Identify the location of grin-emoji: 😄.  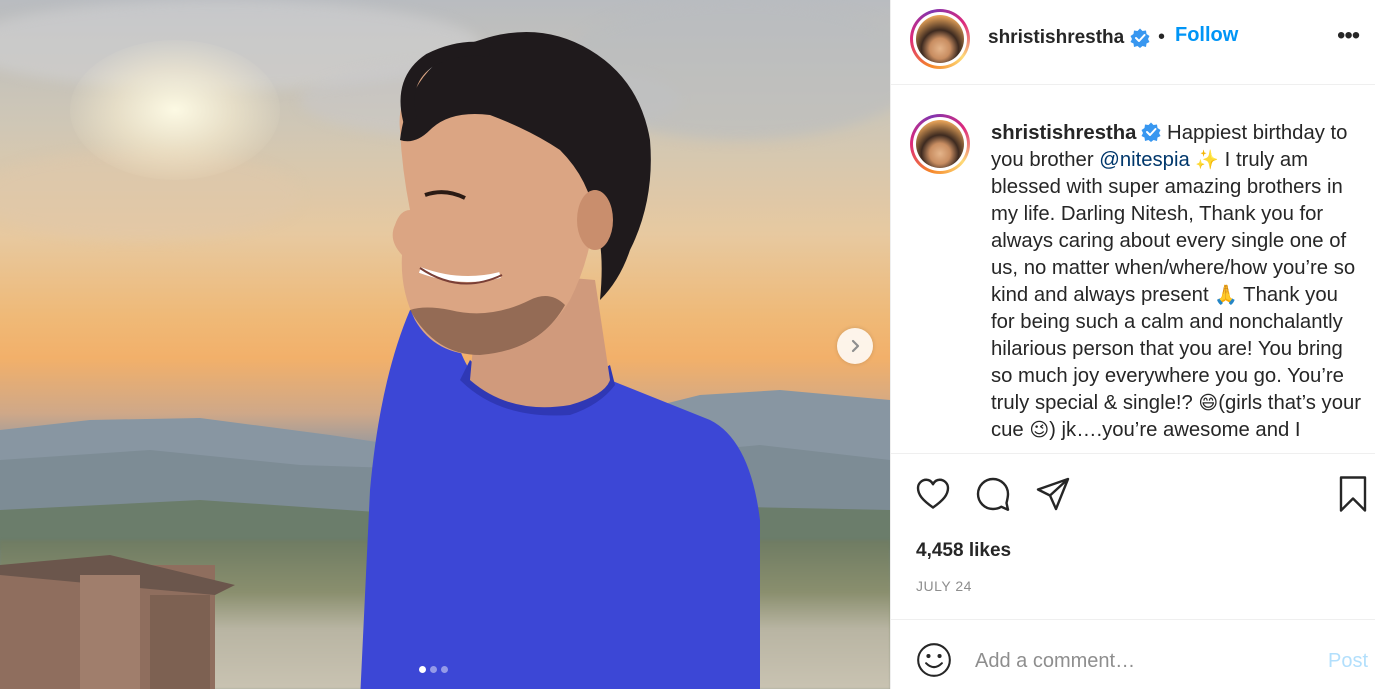
(1208, 403).